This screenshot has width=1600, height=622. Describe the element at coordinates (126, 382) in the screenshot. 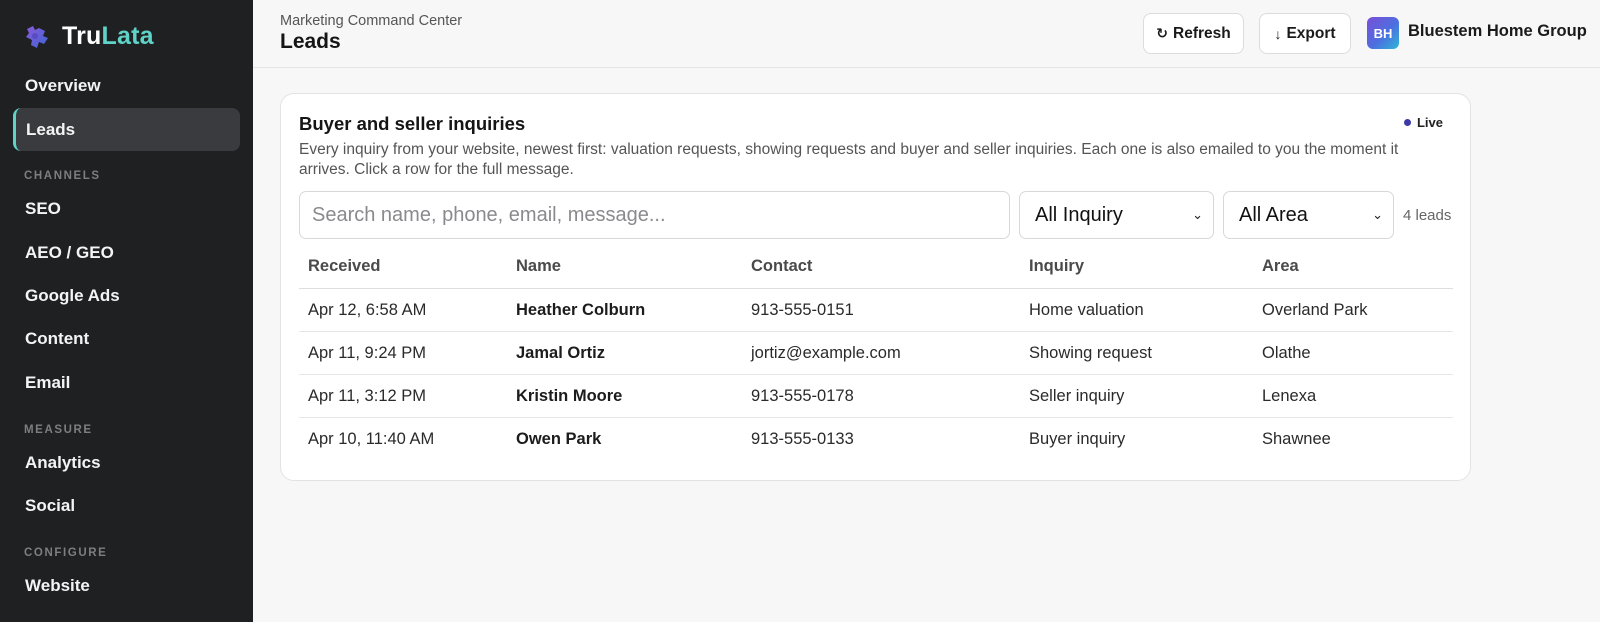

I see `sidebar-item-email: Email` at that location.